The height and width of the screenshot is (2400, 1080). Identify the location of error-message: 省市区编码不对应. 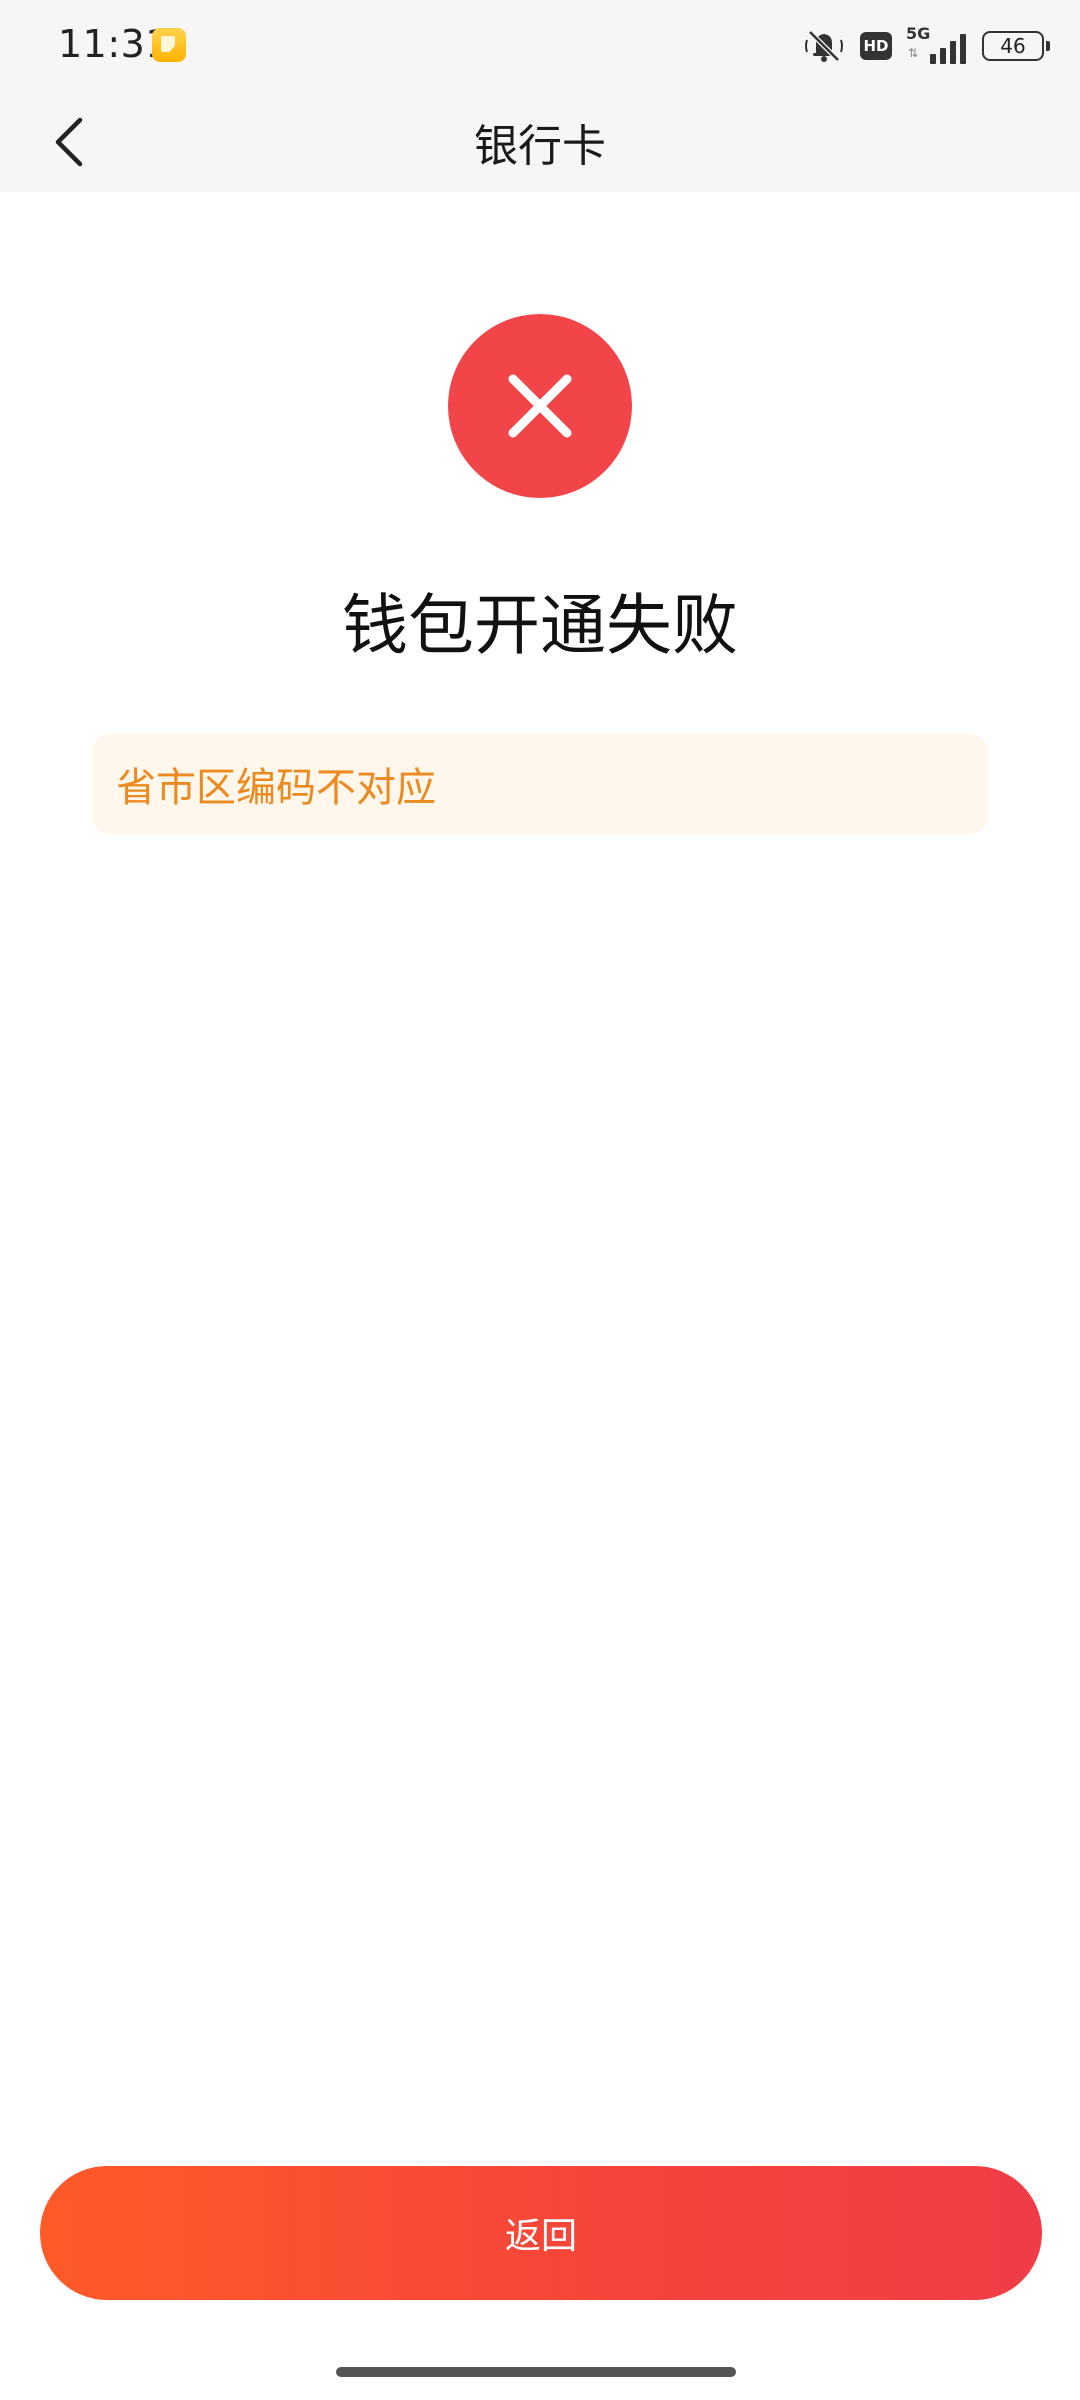
(276, 788).